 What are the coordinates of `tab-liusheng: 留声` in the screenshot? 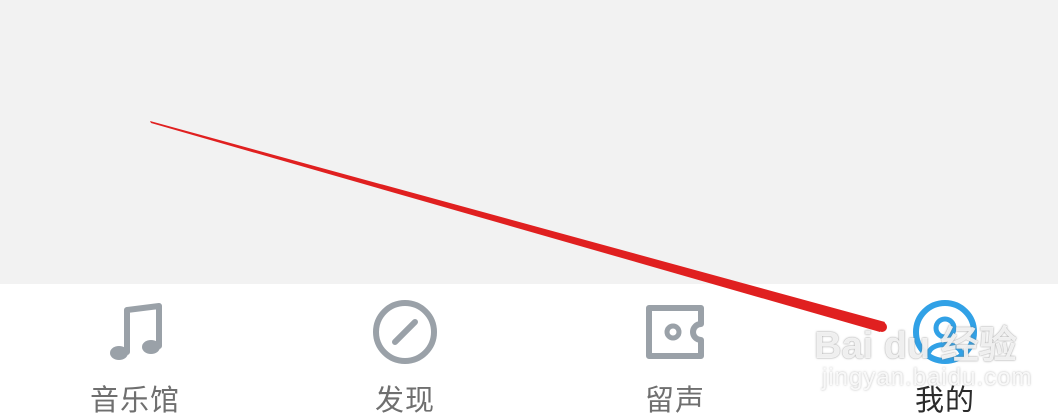 It's located at (675, 350).